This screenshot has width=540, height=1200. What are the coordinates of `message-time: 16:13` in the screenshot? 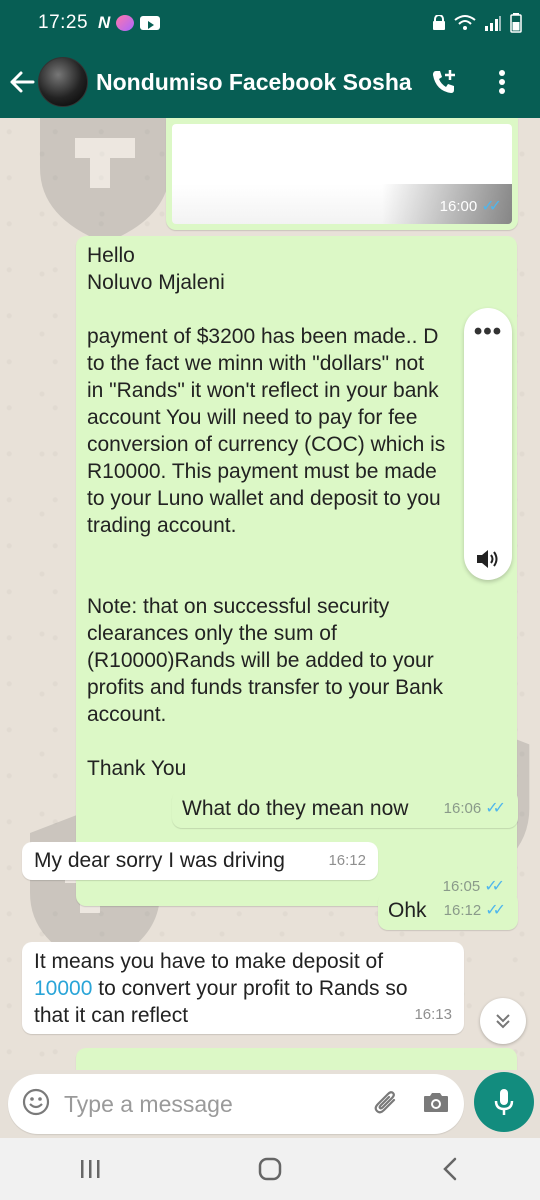 It's located at (433, 1014).